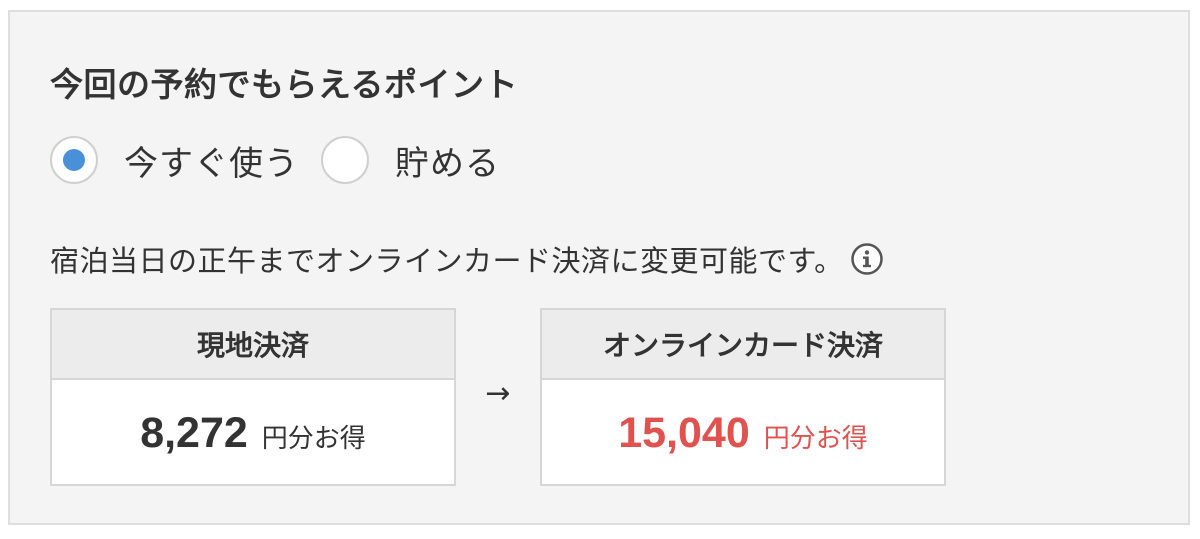 The image size is (1200, 539). Describe the element at coordinates (684, 432) in the screenshot. I see `online-points-amount: 15,040` at that location.